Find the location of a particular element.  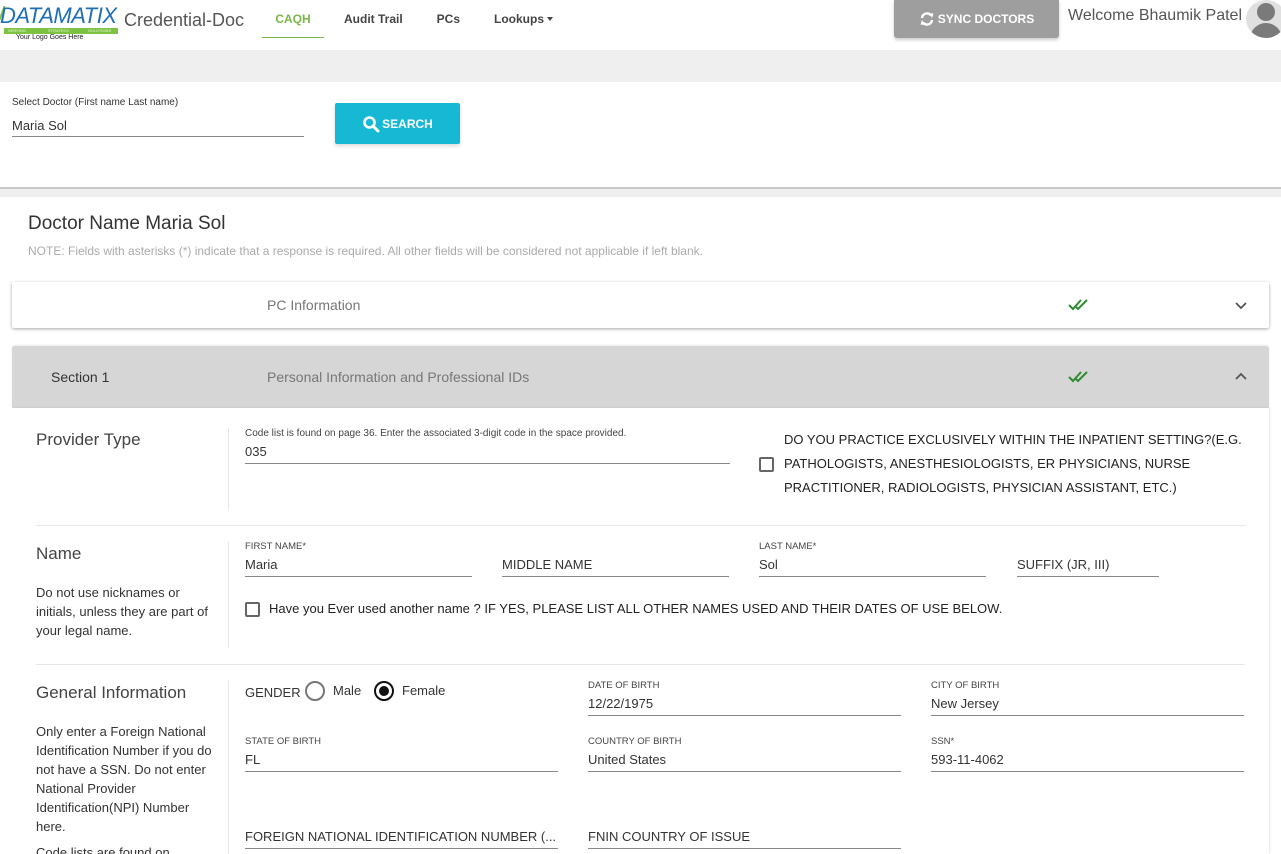

select-doctor-input is located at coordinates (158, 125).